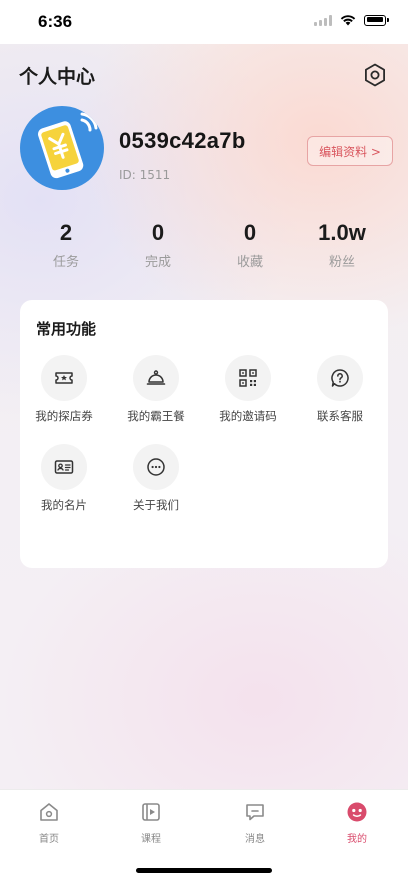 The width and height of the screenshot is (408, 884). Describe the element at coordinates (157, 262) in the screenshot. I see `stat-label: 完成` at that location.